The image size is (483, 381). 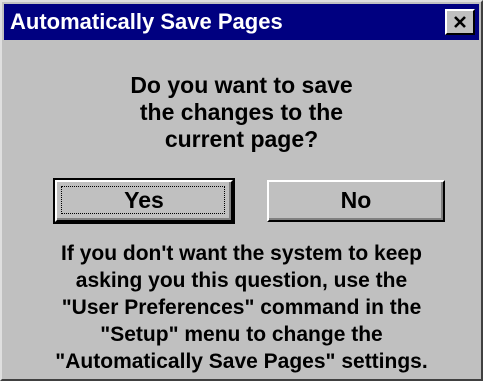 I want to click on no-button-label: No, so click(x=356, y=200).